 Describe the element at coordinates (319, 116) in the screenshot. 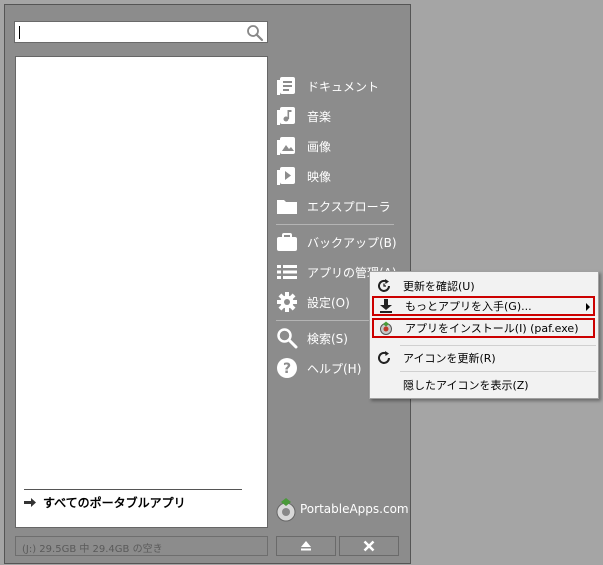

I see `nav-item-label: 音楽` at that location.